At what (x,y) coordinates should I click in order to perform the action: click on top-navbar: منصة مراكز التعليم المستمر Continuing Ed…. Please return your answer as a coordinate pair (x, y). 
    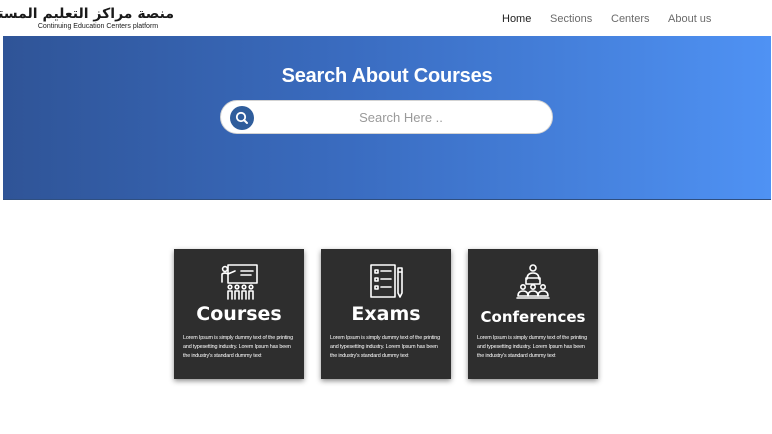
    Looking at the image, I should click on (386, 18).